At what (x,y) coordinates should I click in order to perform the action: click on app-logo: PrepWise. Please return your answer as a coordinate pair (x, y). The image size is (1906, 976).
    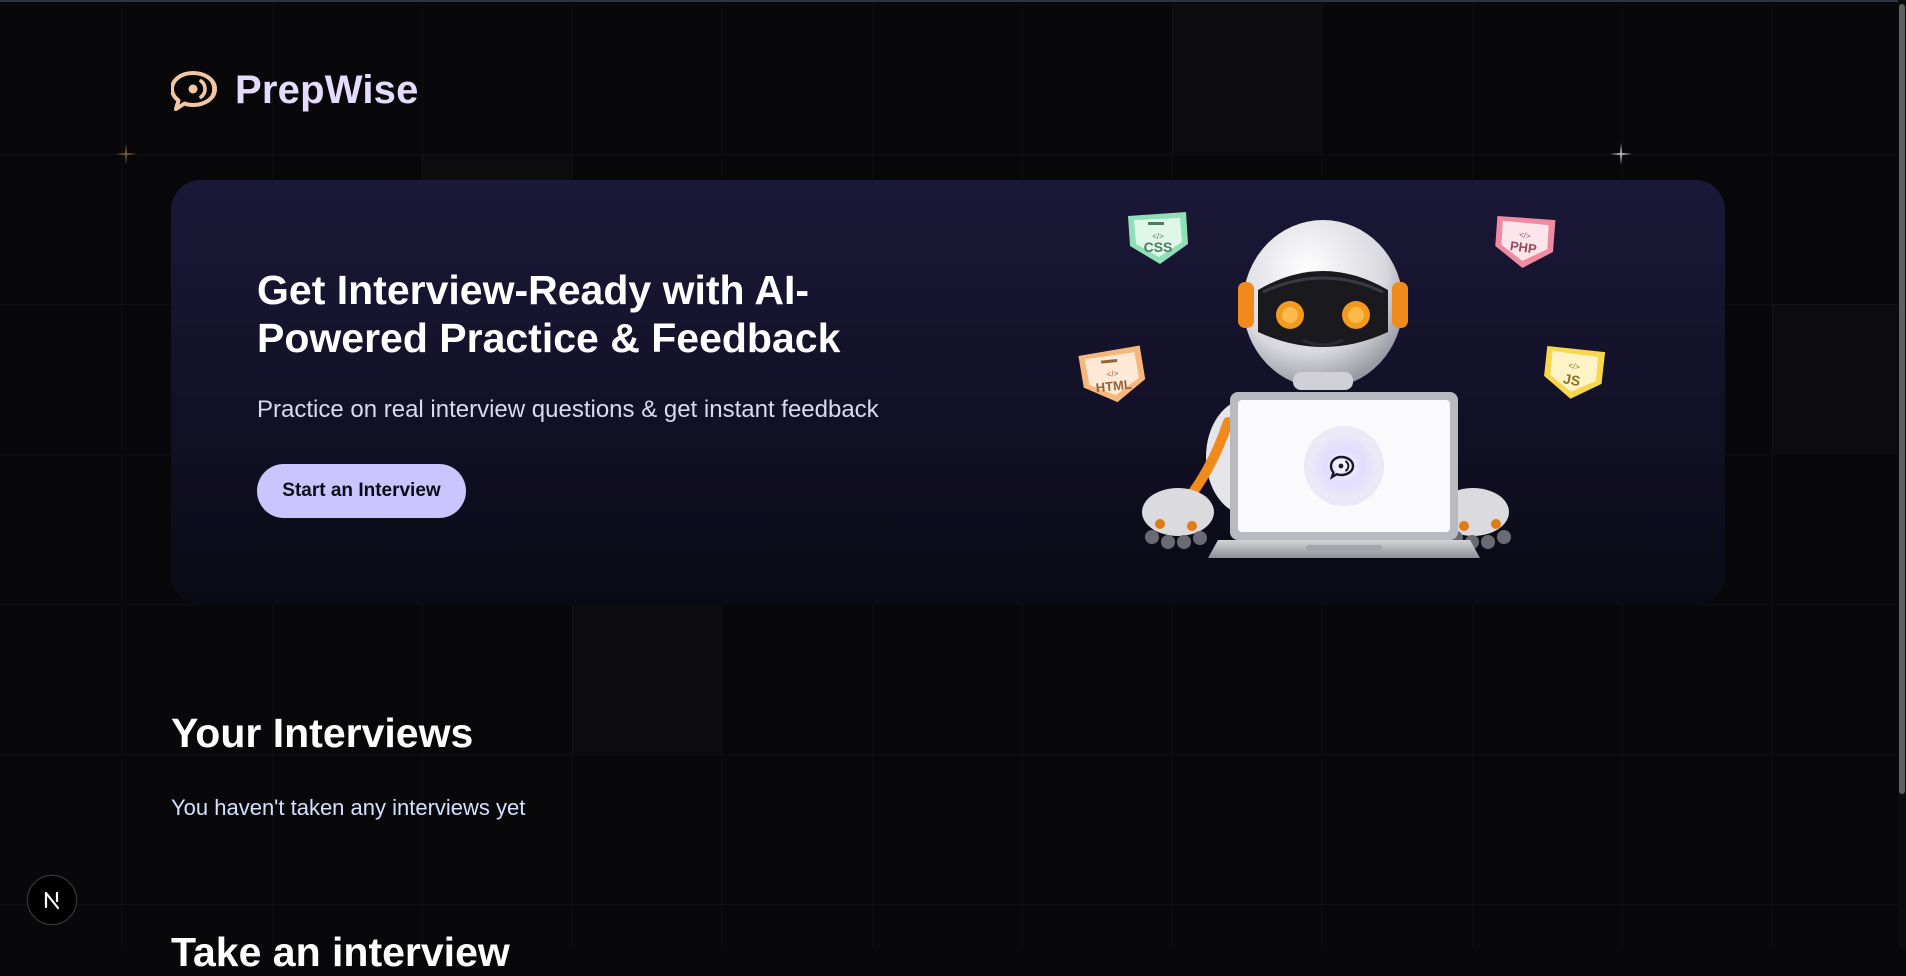
    Looking at the image, I should click on (295, 90).